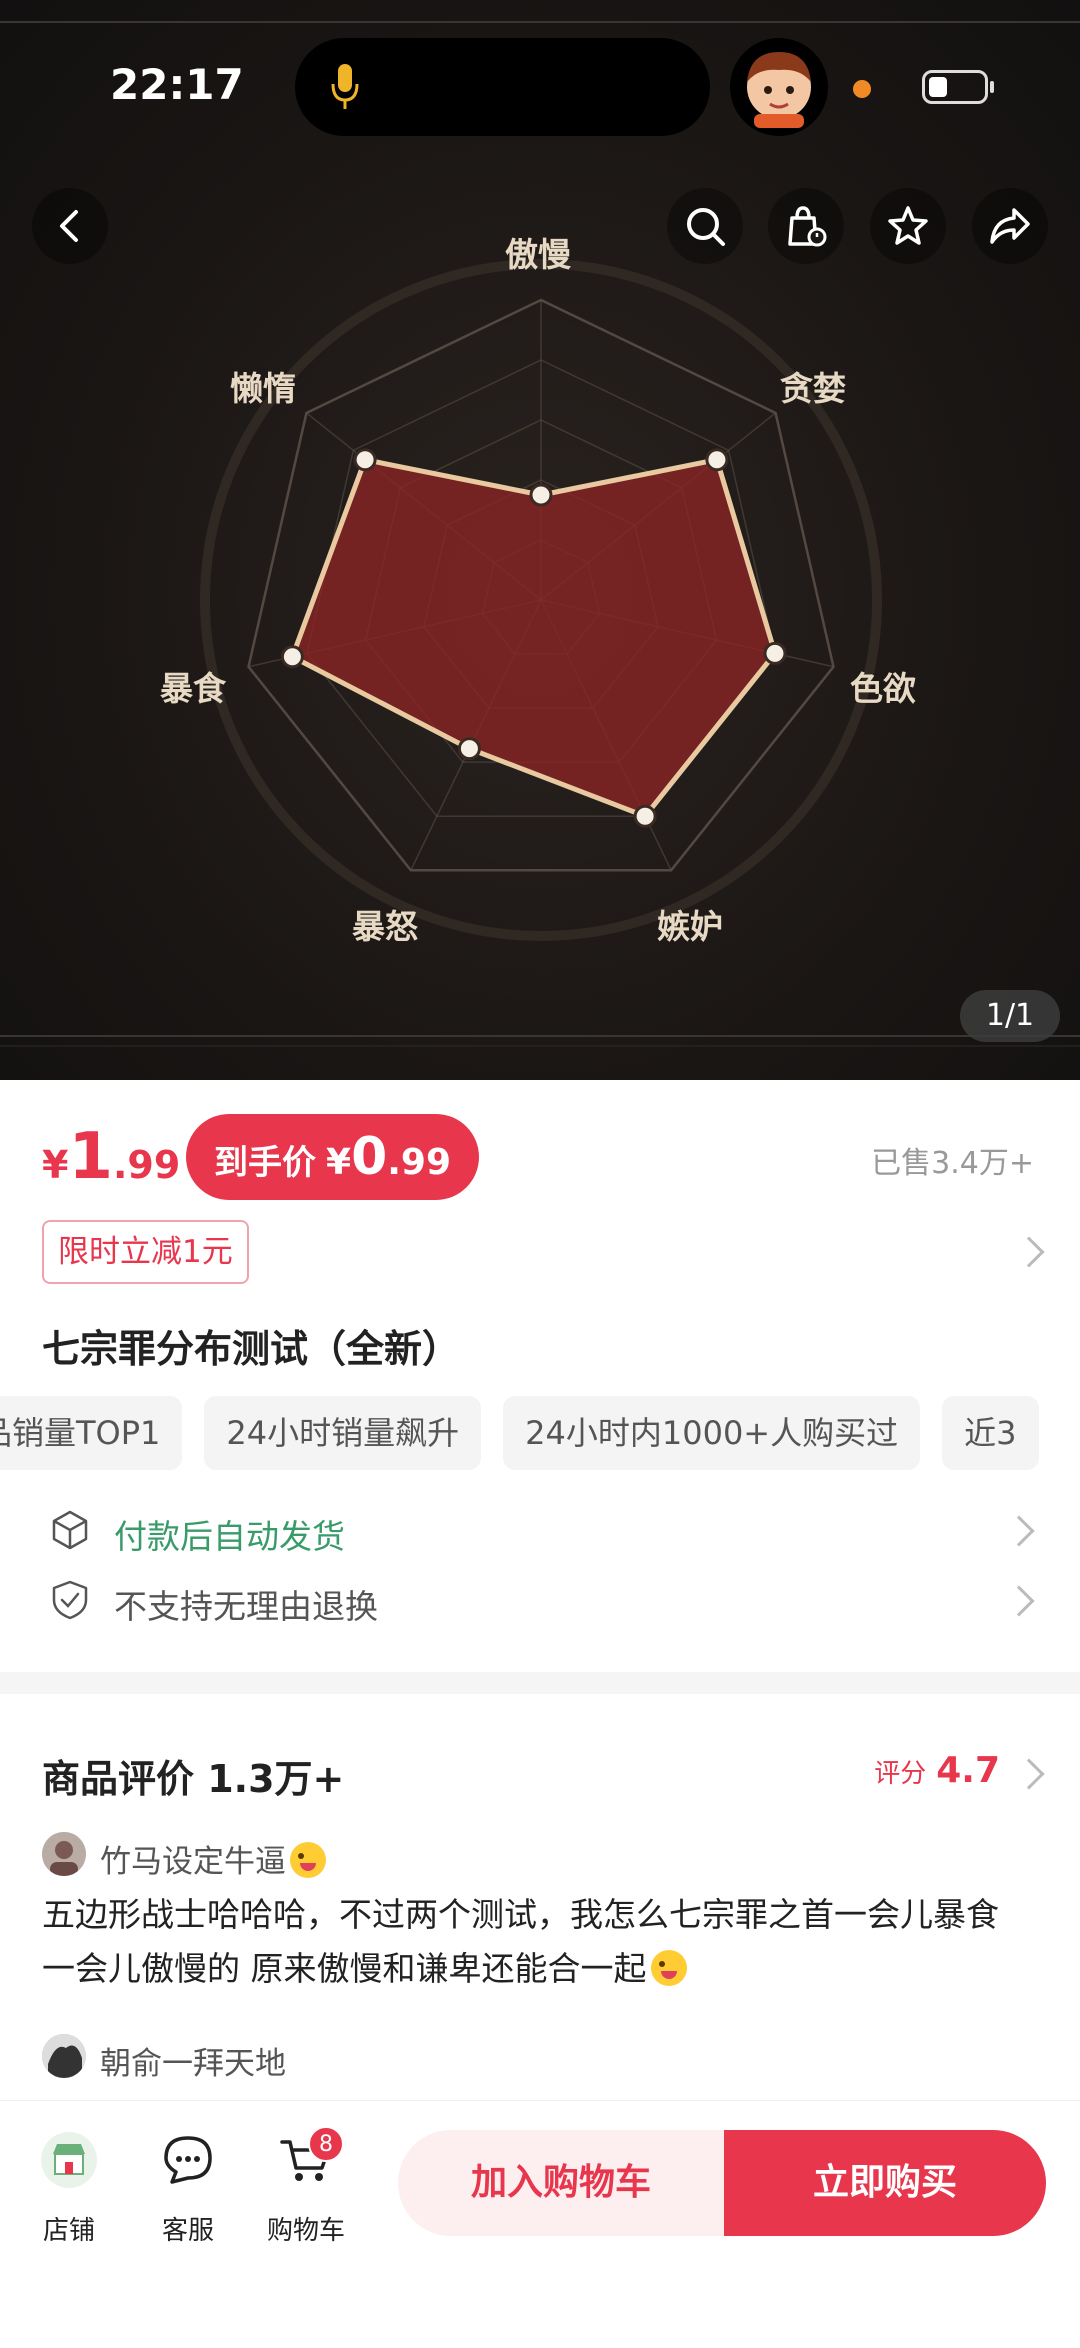  I want to click on reviews-score: 评分 4.7, so click(937, 1770).